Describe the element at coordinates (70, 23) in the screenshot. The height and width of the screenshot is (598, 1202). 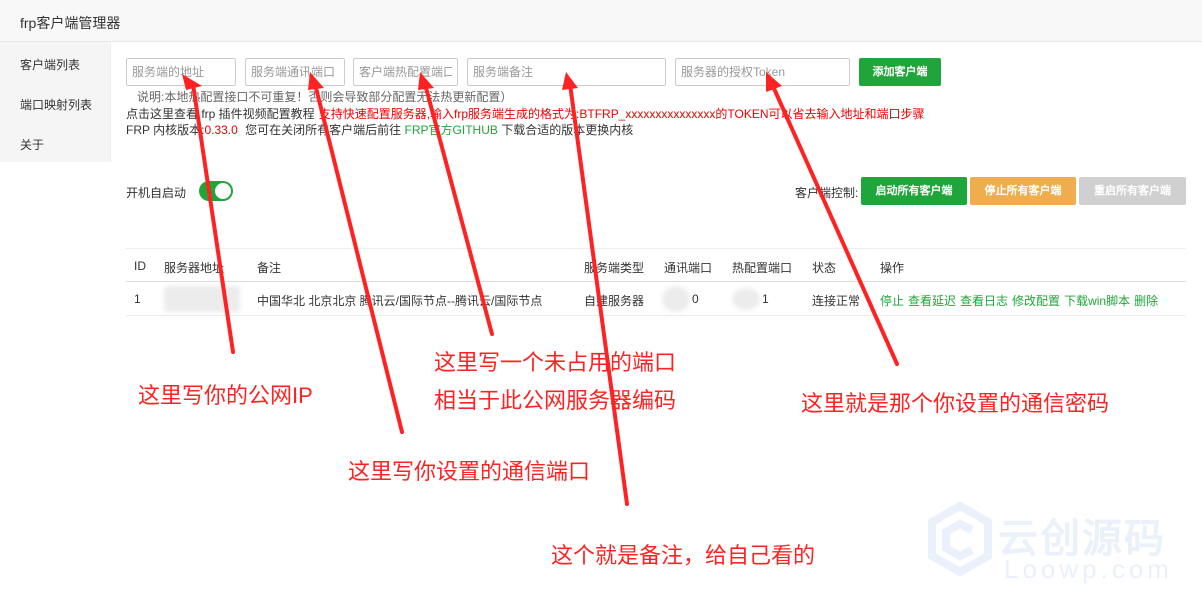
I see `window-title: frp客户端管理器` at that location.